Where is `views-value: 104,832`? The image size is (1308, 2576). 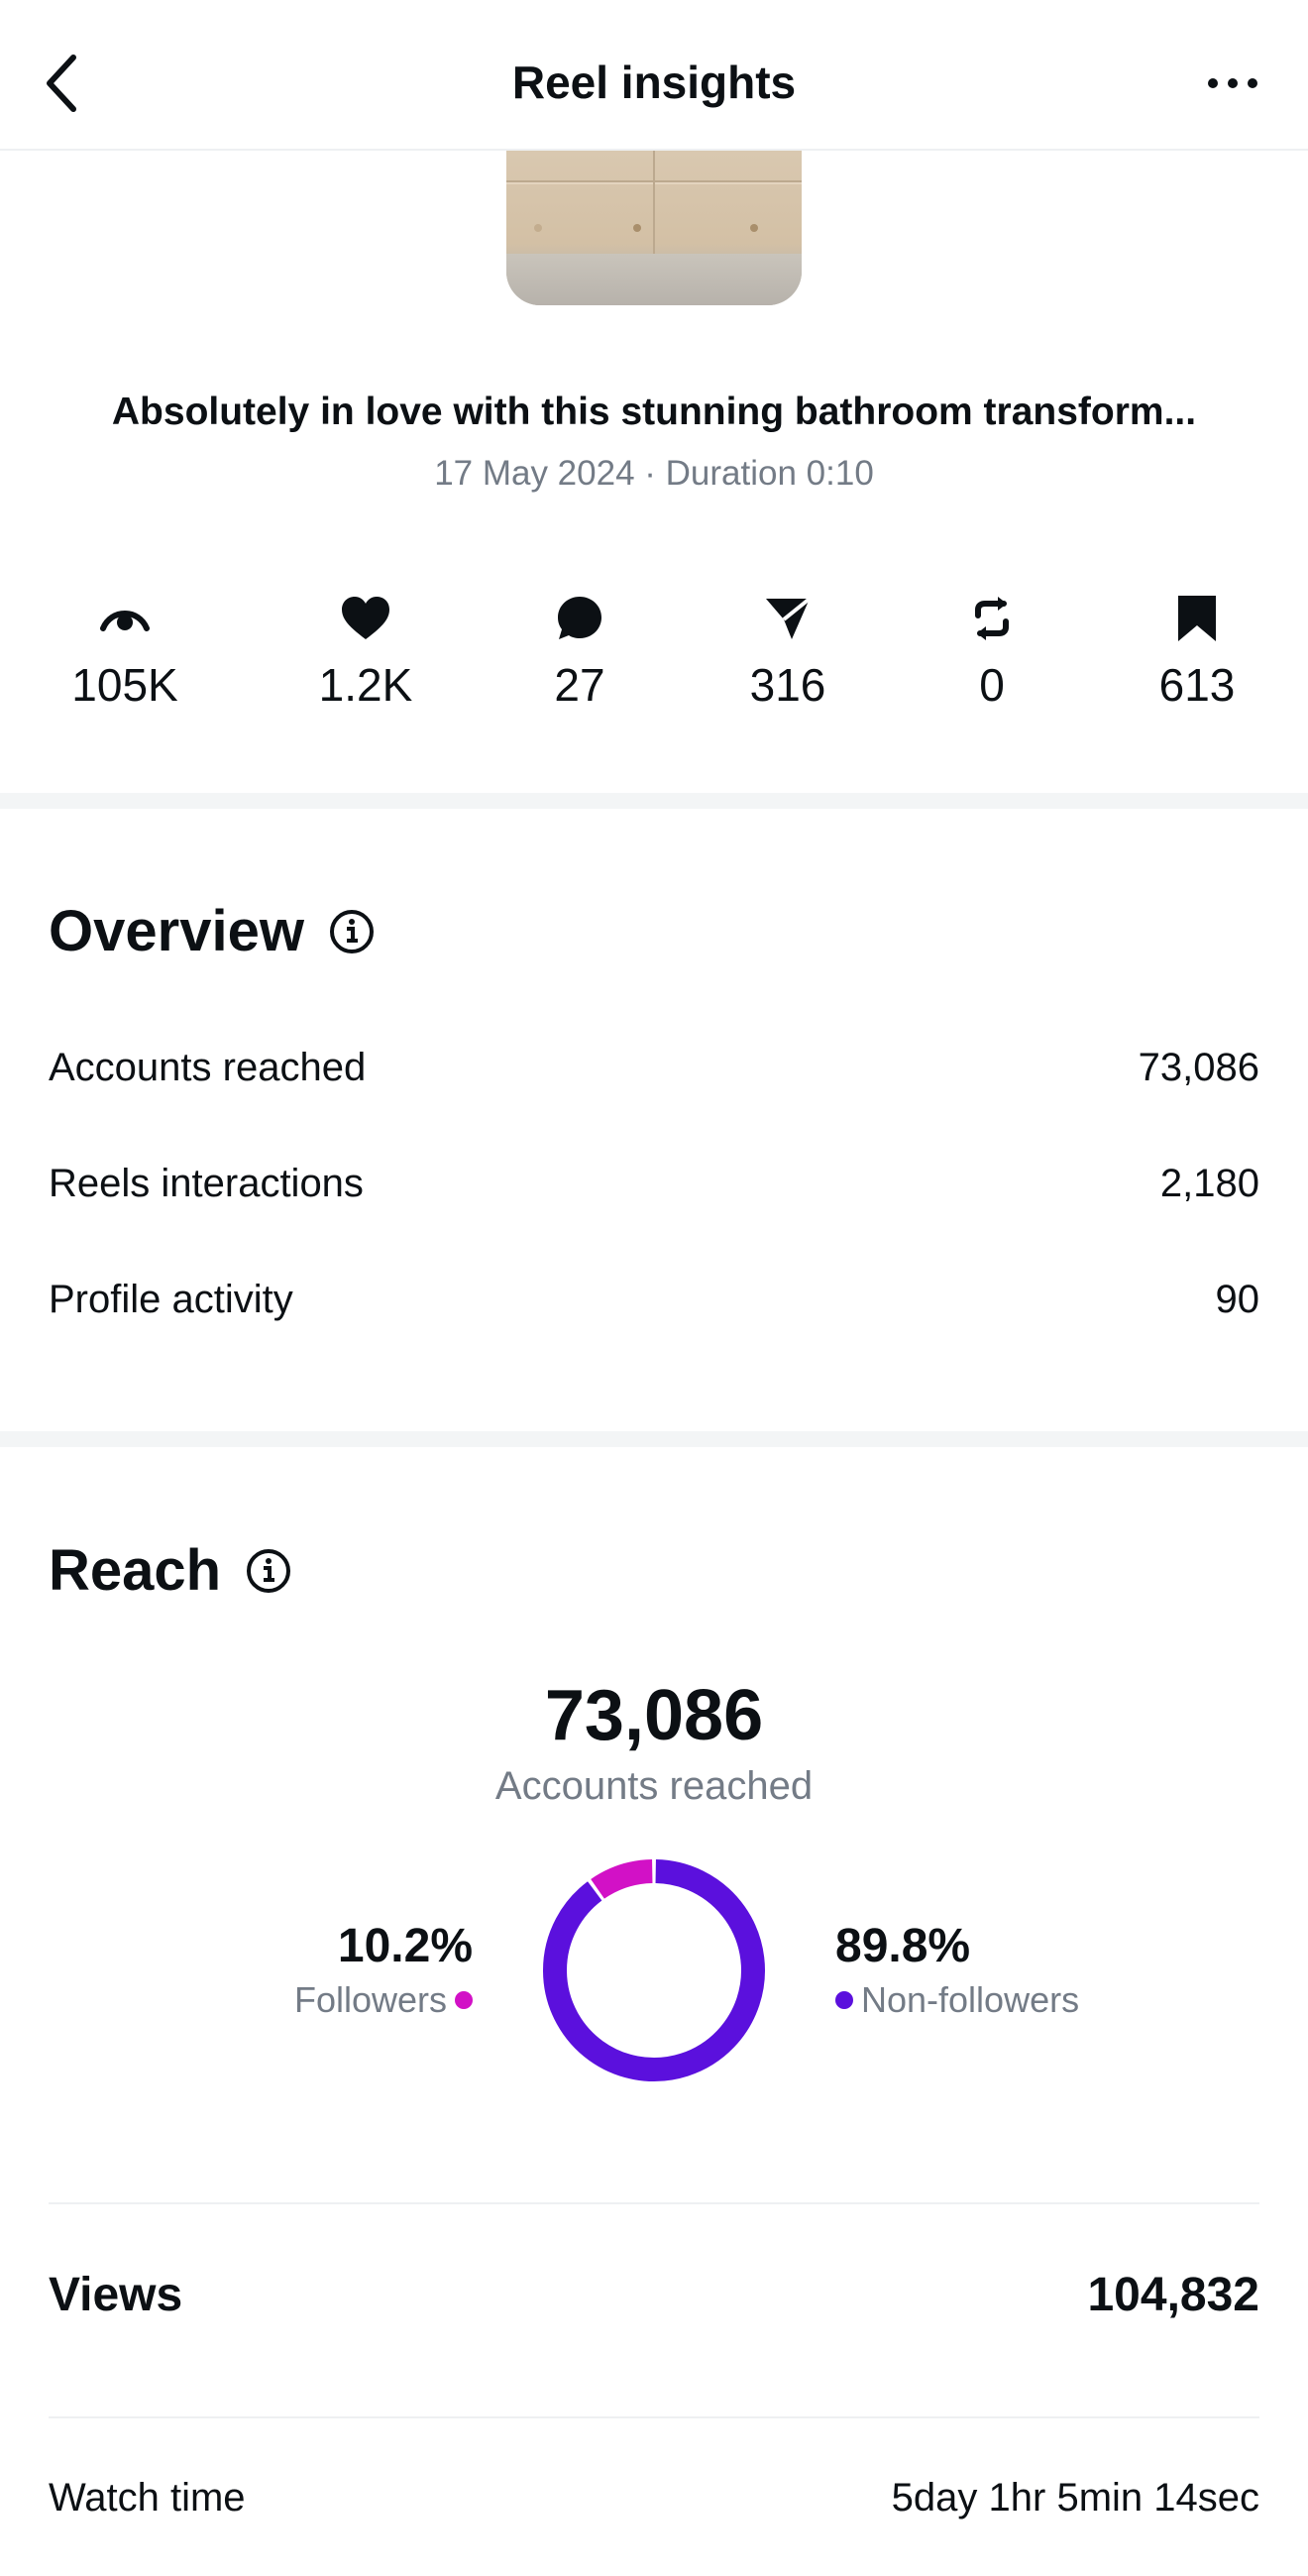
views-value: 104,832 is located at coordinates (1173, 2295).